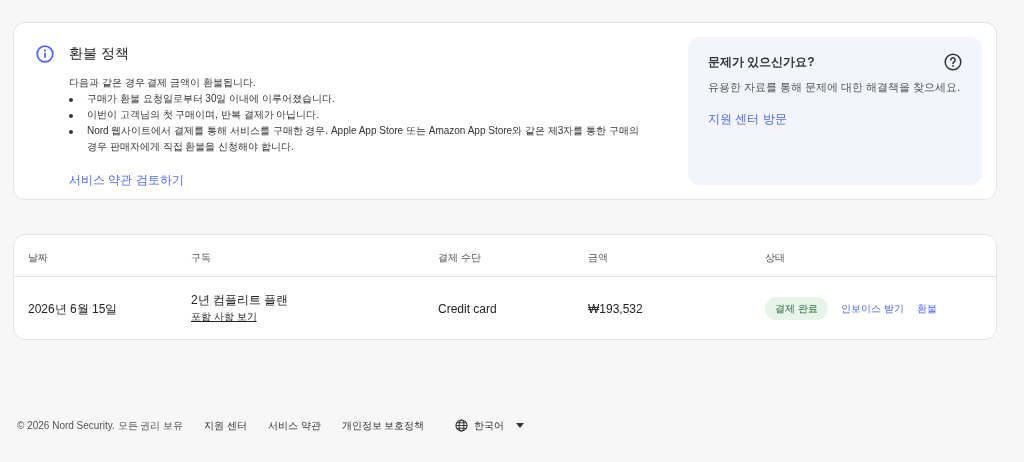 The height and width of the screenshot is (462, 1024). What do you see at coordinates (201, 257) in the screenshot?
I see `column-header: 구독` at bounding box center [201, 257].